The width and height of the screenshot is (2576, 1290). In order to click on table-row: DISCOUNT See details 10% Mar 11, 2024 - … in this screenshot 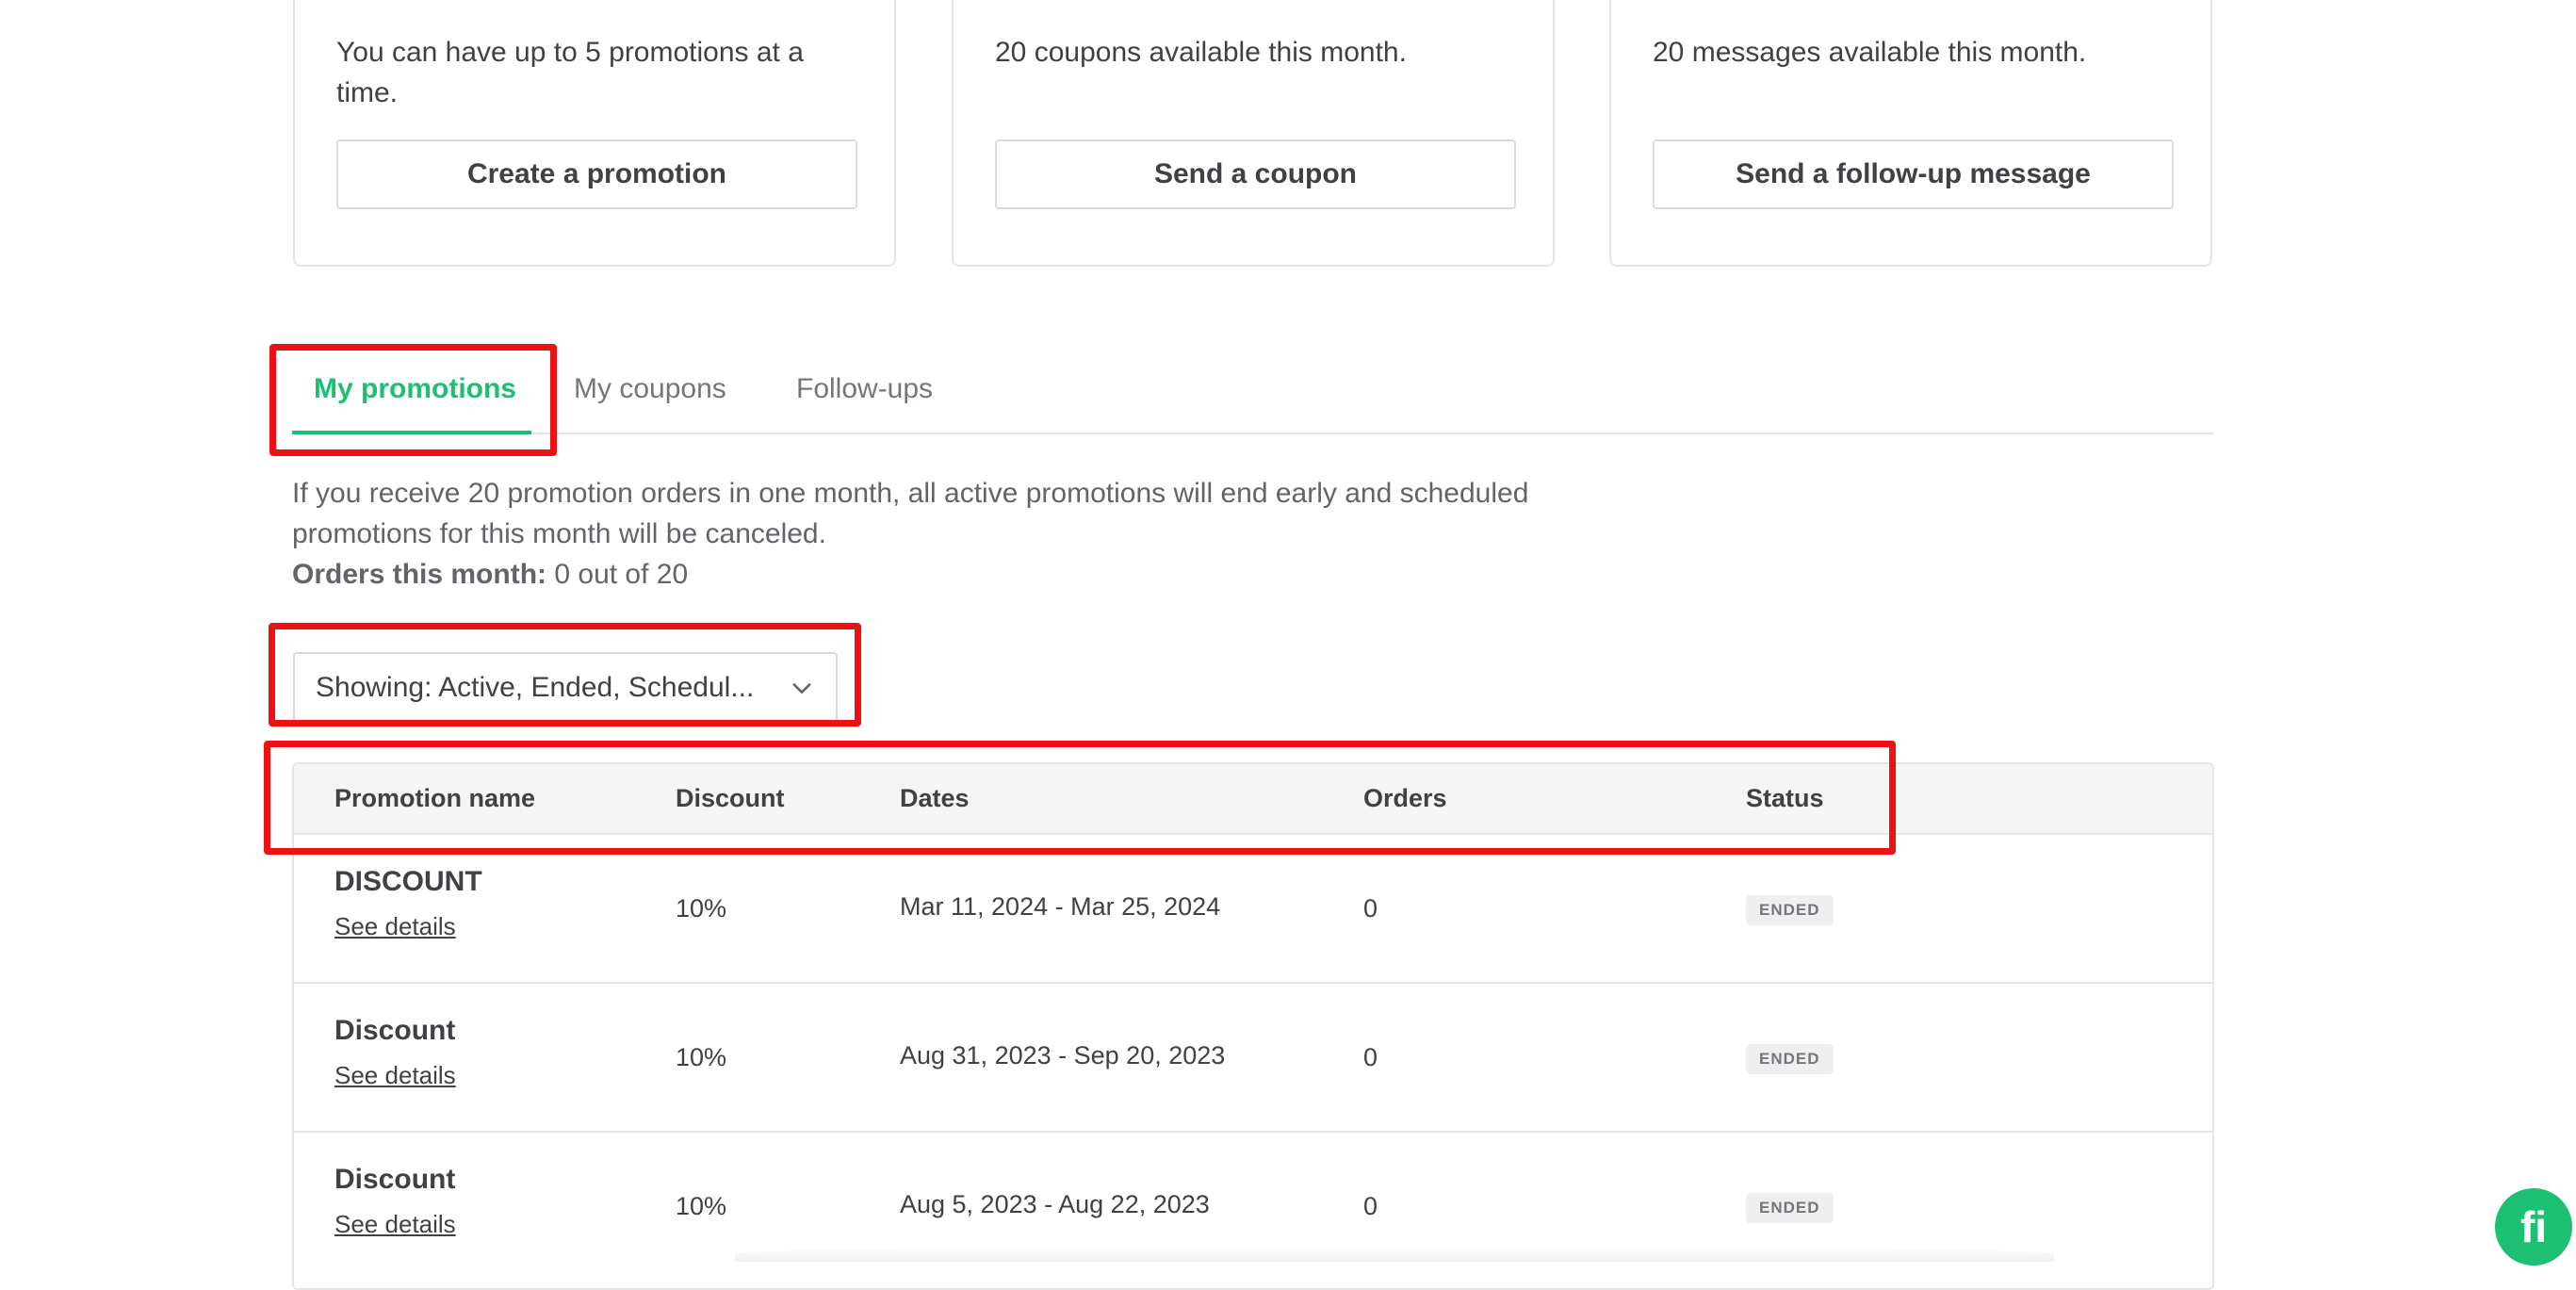, I will do `click(1253, 909)`.